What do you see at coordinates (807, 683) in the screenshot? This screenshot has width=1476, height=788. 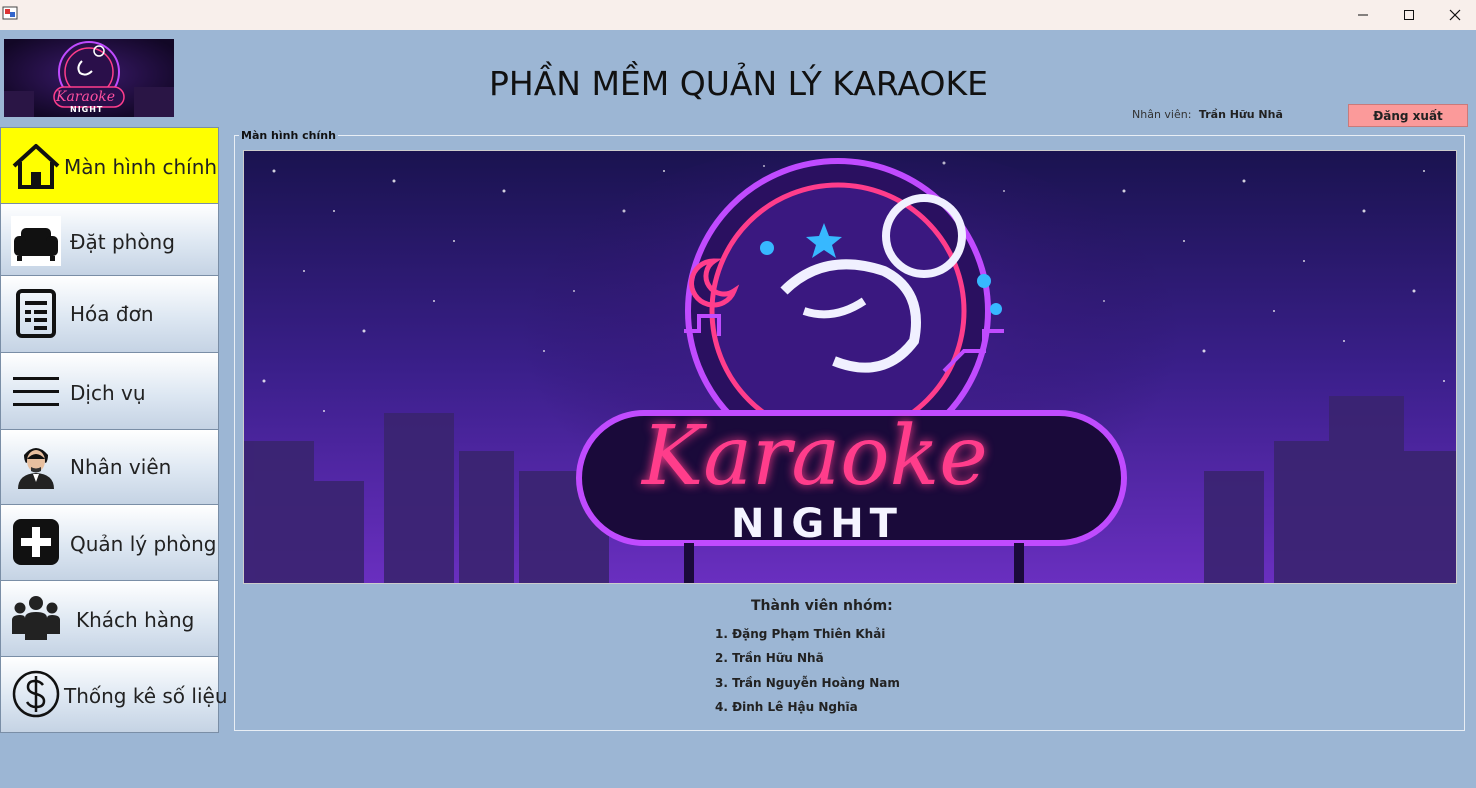 I see `member-item: 3. Trần Nguyễn Hoàng Nam` at bounding box center [807, 683].